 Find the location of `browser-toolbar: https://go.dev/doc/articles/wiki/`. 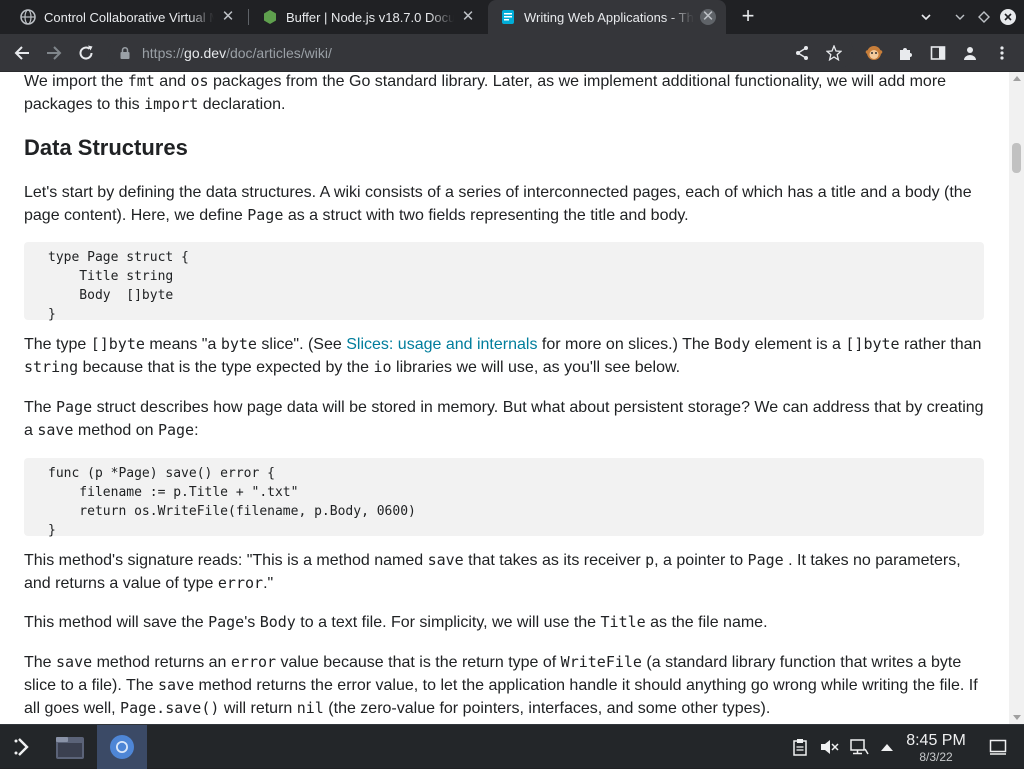

browser-toolbar: https://go.dev/doc/articles/wiki/ is located at coordinates (512, 53).